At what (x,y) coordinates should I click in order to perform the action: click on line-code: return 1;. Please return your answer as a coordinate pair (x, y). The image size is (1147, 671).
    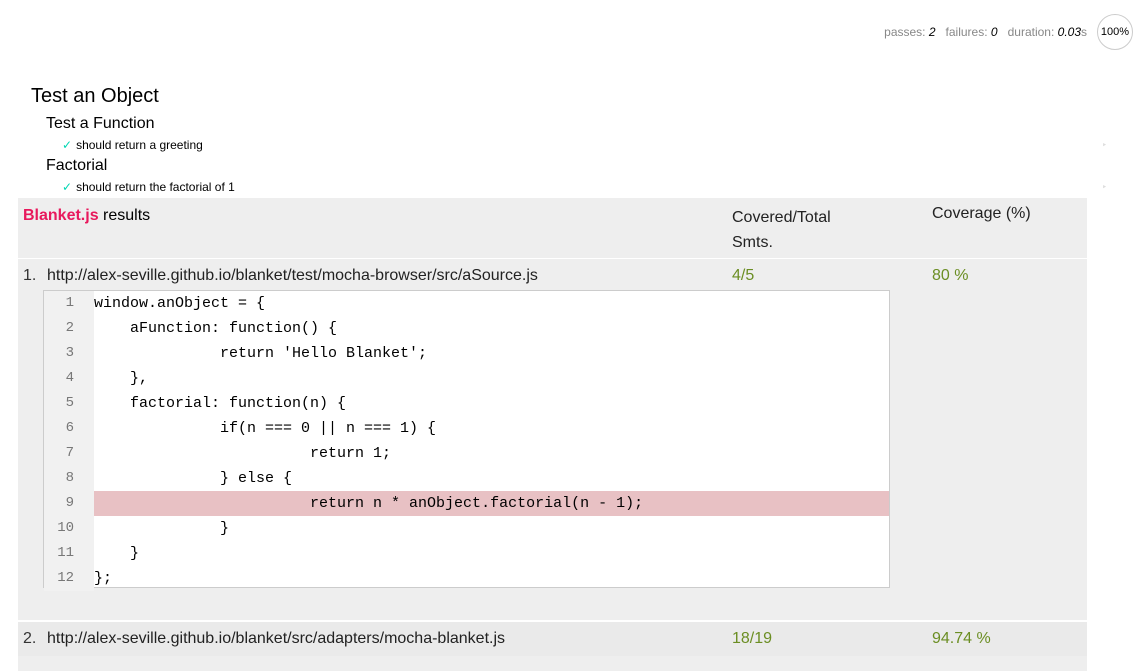
    Looking at the image, I should click on (243, 453).